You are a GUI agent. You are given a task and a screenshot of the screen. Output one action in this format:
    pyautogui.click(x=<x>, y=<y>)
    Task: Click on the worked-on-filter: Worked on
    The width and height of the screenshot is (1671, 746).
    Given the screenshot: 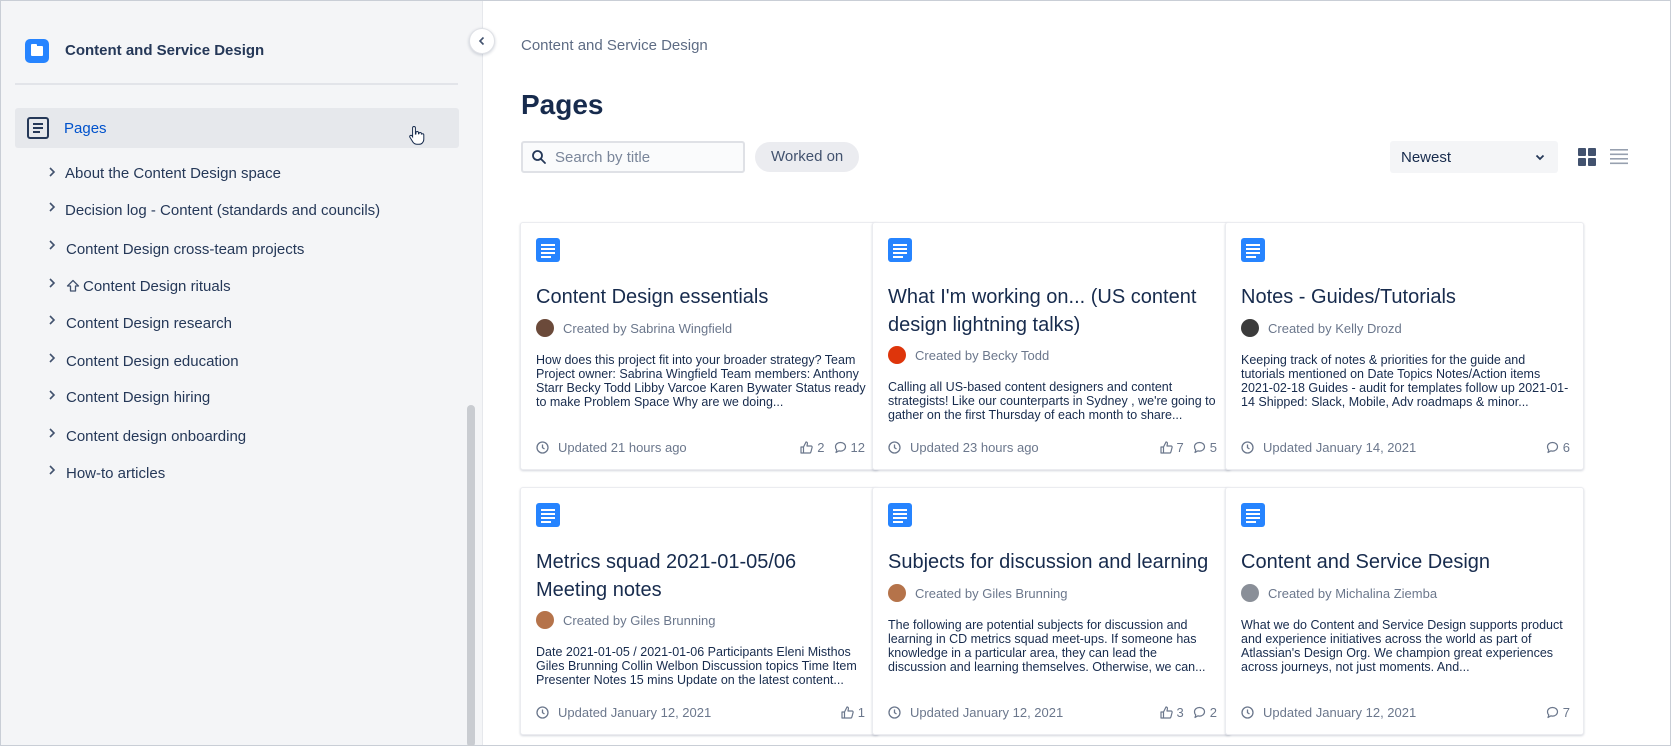 What is the action you would take?
    pyautogui.click(x=807, y=157)
    